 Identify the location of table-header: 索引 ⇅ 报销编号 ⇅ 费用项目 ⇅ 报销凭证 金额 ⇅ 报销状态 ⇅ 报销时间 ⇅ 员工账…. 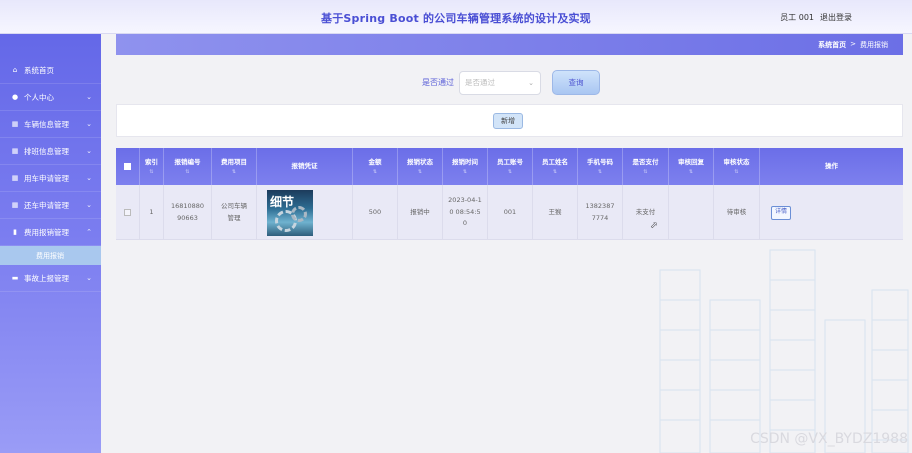
(509, 166).